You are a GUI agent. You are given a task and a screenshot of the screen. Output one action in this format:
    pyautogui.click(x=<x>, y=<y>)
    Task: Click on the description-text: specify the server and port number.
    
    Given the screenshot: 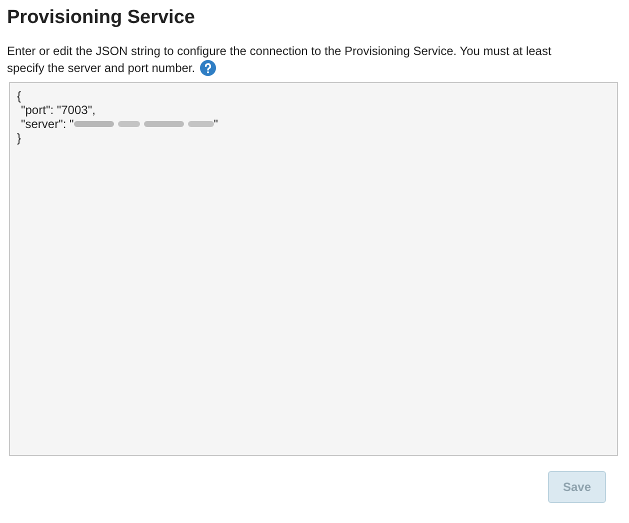 What is the action you would take?
    pyautogui.click(x=101, y=68)
    